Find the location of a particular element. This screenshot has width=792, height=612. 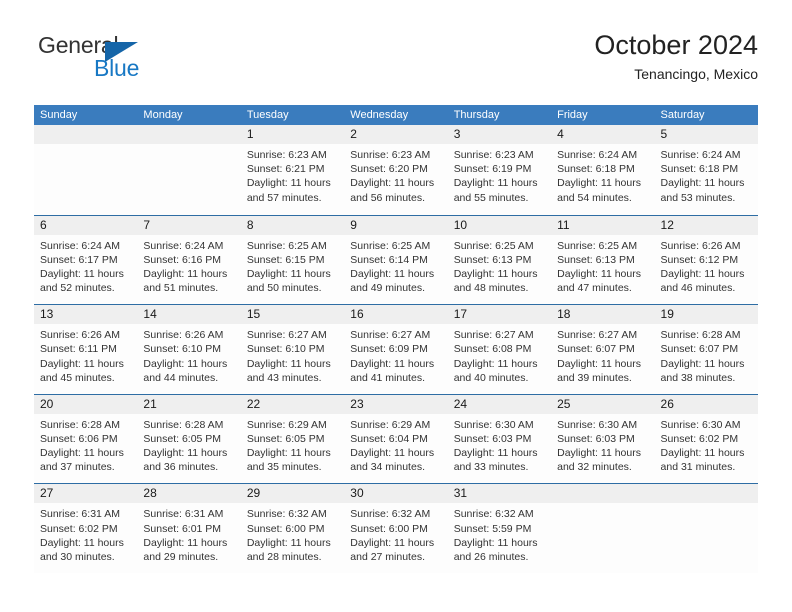

weekday-header-friday: Friday is located at coordinates (572, 115).